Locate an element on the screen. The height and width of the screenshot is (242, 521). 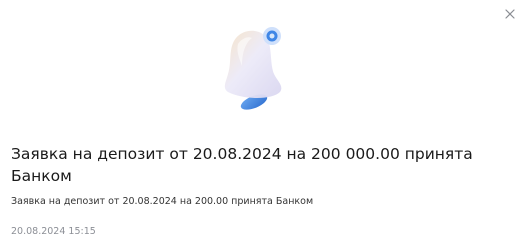
close-button is located at coordinates (510, 14).